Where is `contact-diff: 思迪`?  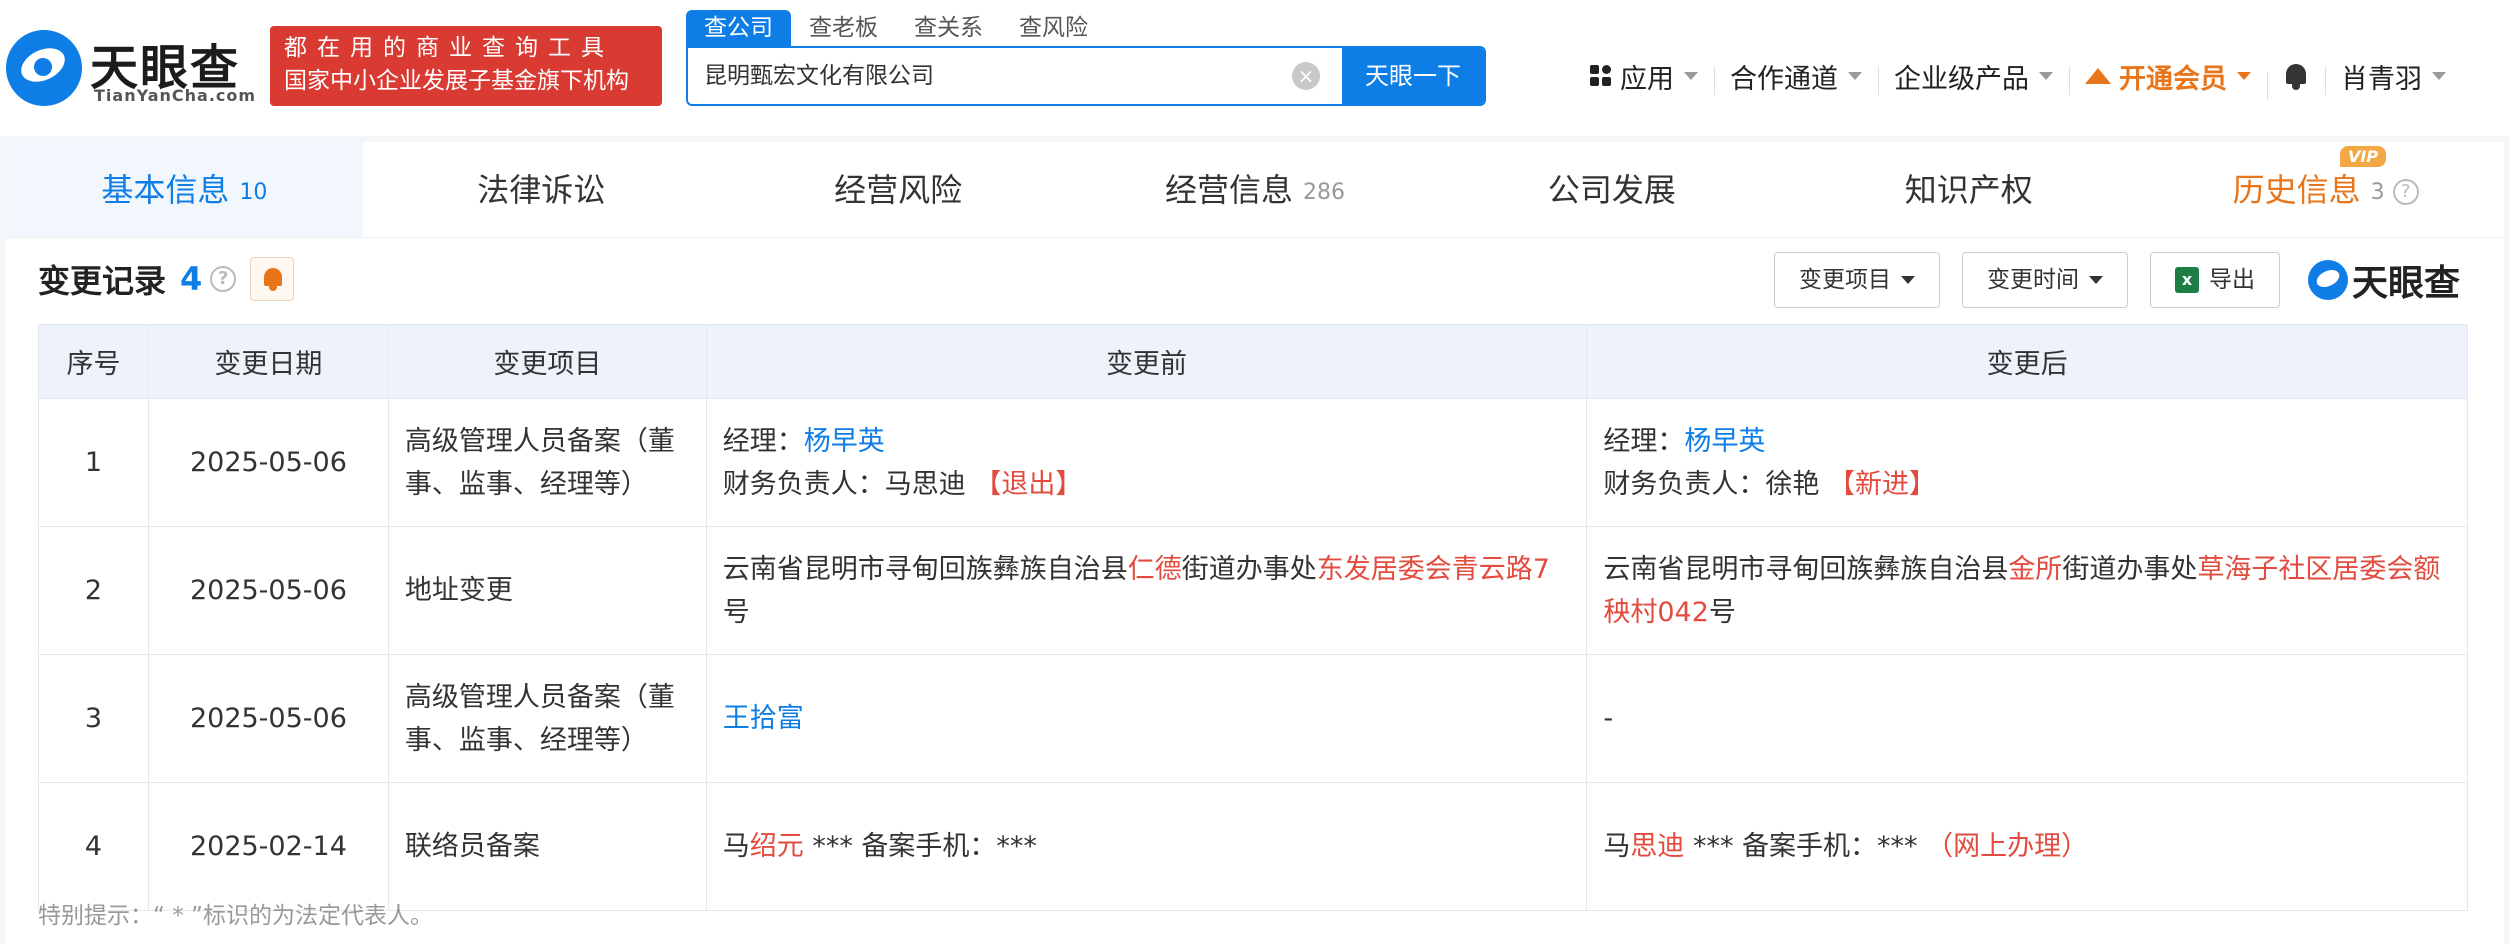 contact-diff: 思迪 is located at coordinates (1657, 846).